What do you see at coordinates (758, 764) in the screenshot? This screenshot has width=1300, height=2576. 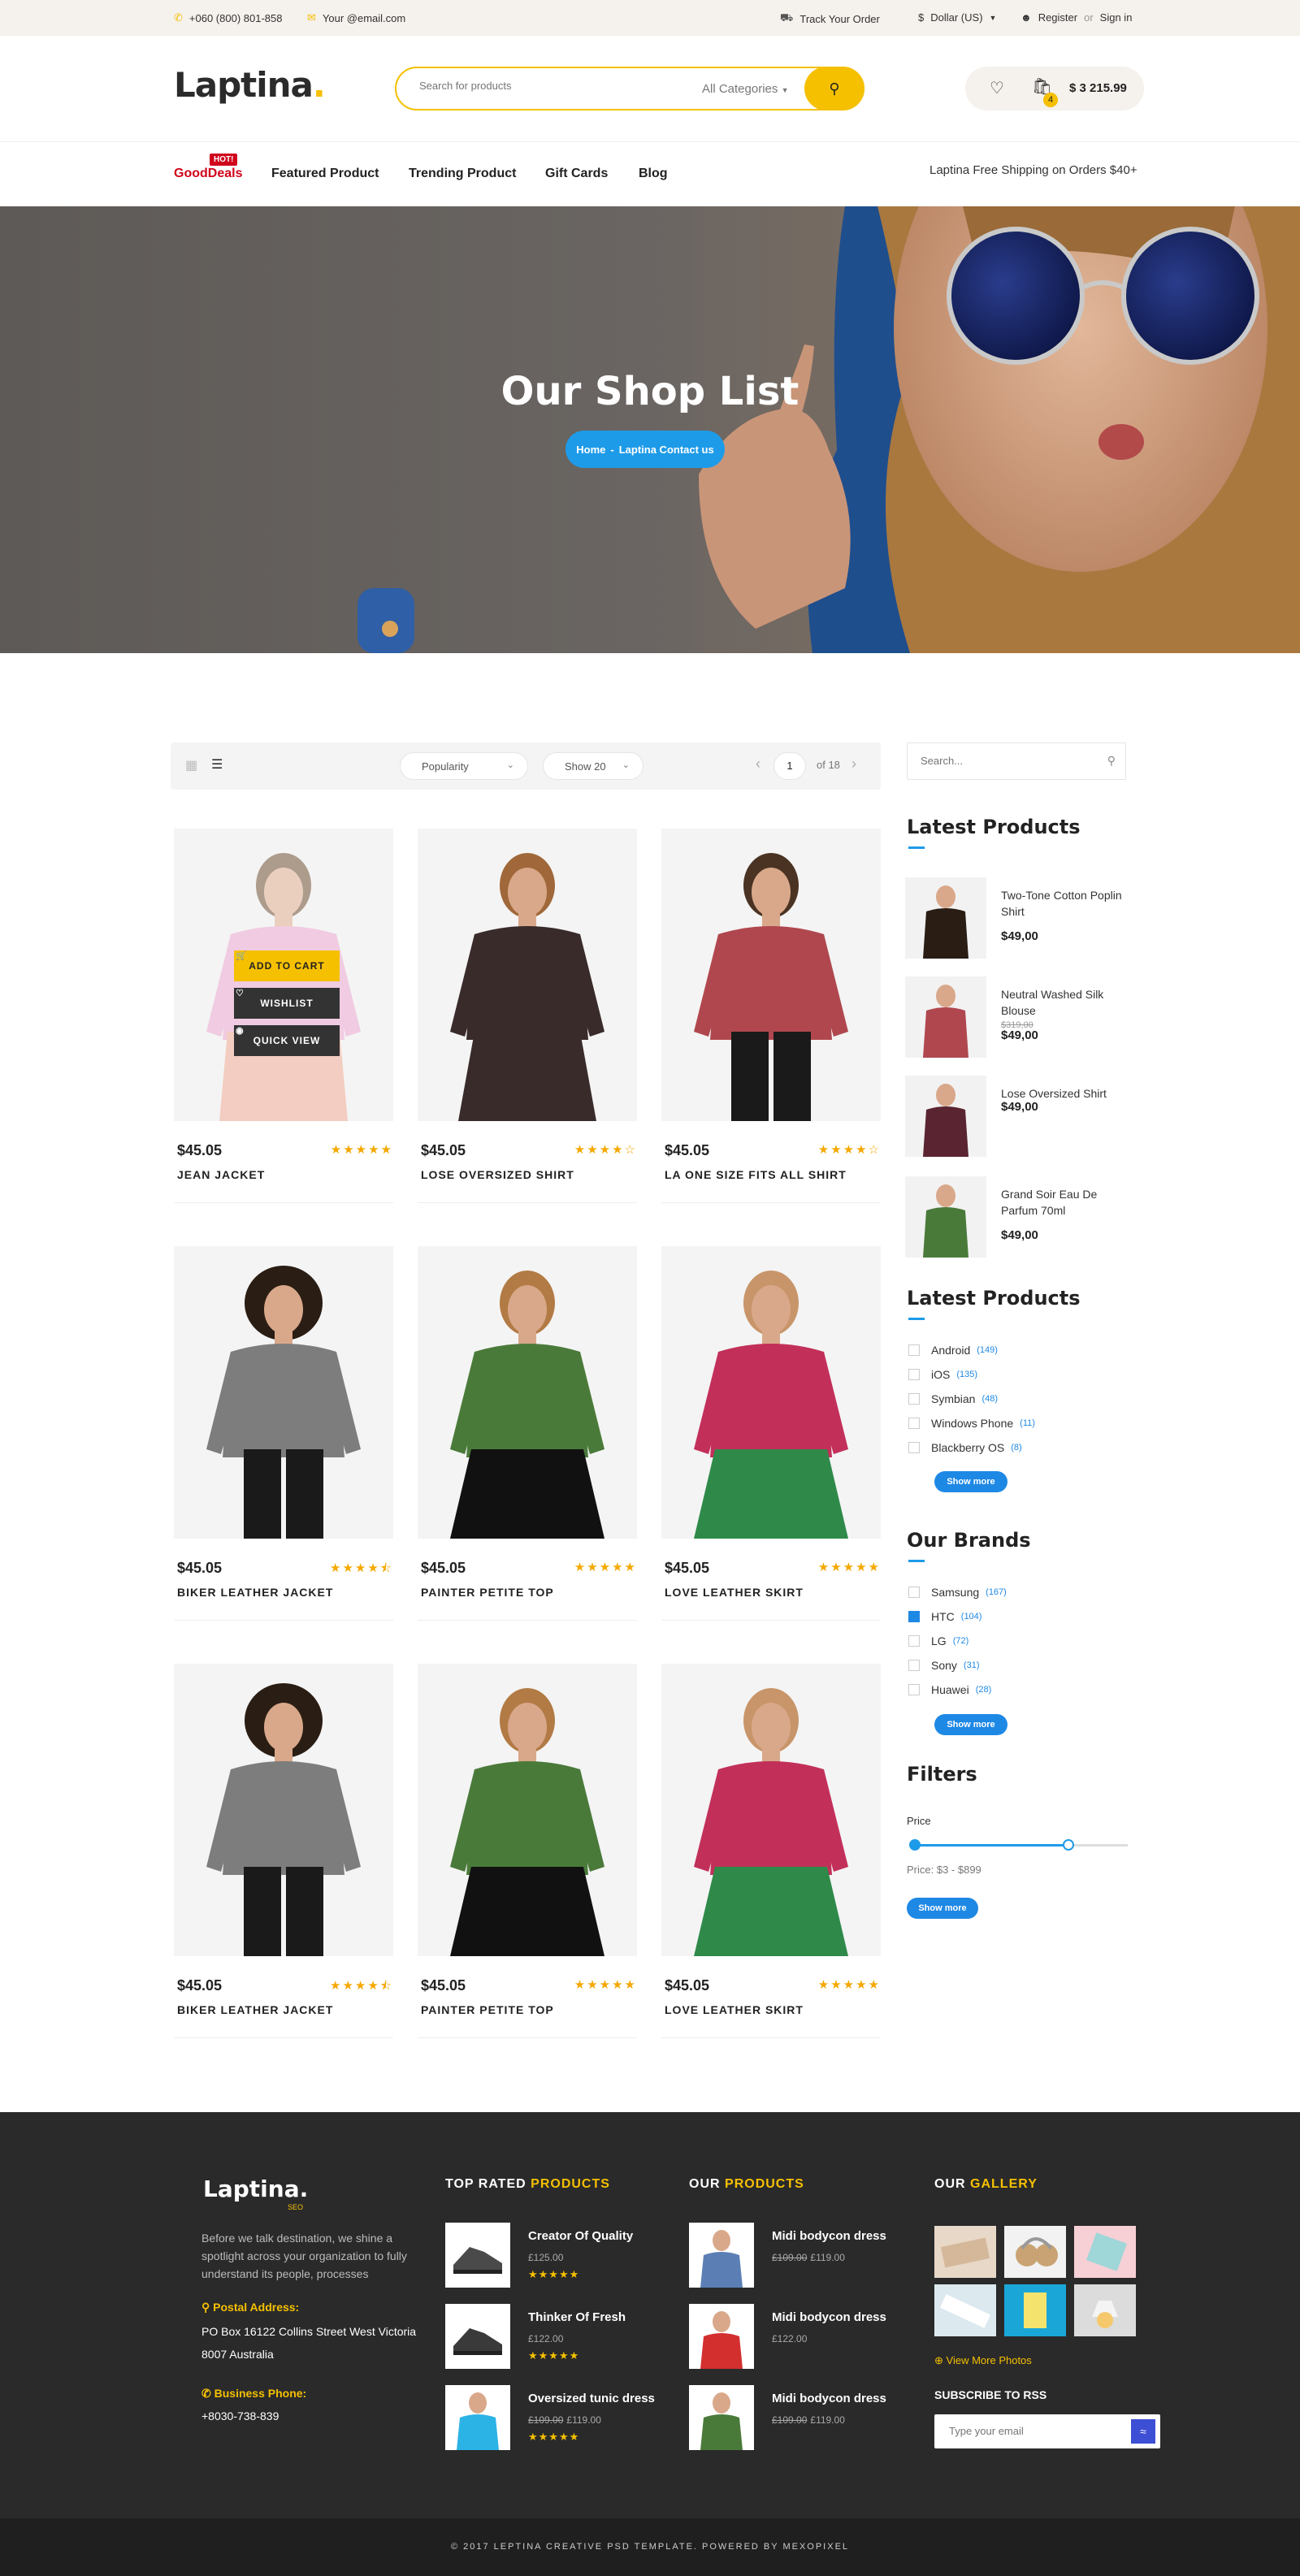 I see `prev-page-icon: ‹` at bounding box center [758, 764].